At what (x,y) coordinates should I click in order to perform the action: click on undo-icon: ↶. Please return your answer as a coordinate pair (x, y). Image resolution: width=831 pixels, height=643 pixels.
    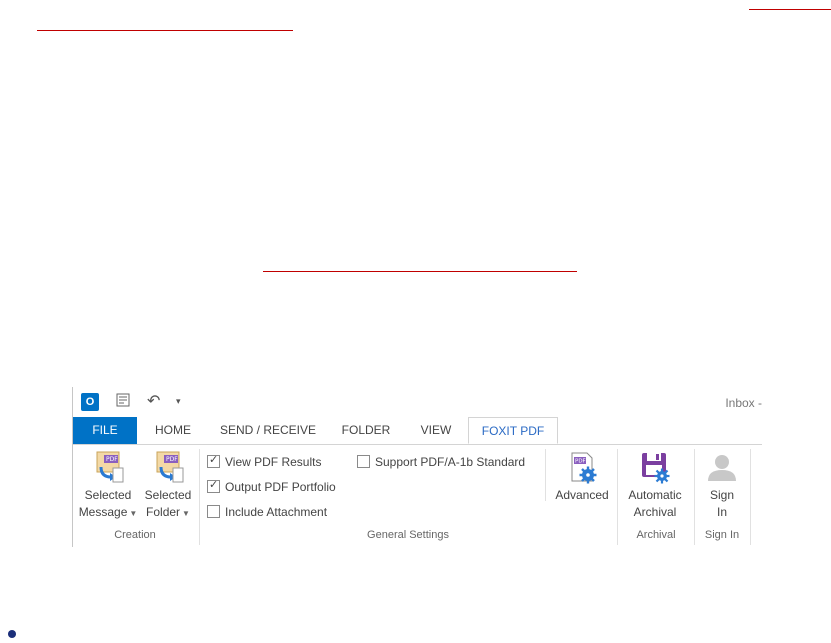
    Looking at the image, I should click on (153, 401).